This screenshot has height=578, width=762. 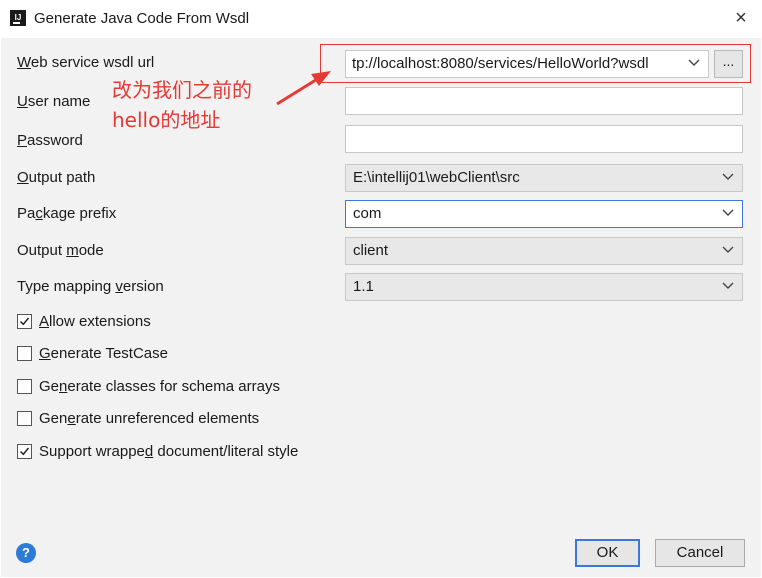 What do you see at coordinates (436, 177) in the screenshot?
I see `output-path-value: E:\intellij01\webClient\src` at bounding box center [436, 177].